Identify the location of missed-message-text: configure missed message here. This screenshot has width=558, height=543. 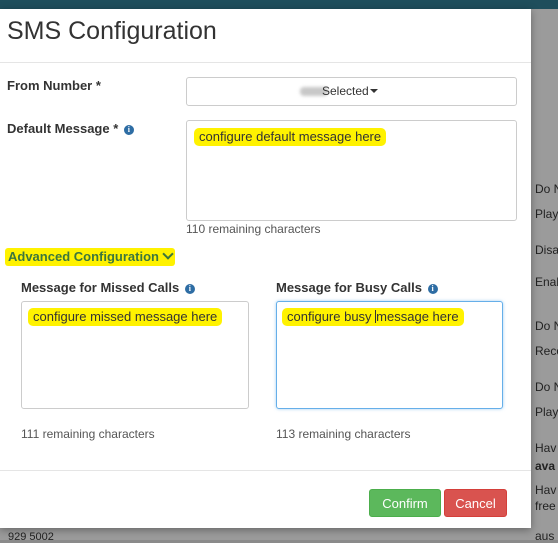
(125, 317).